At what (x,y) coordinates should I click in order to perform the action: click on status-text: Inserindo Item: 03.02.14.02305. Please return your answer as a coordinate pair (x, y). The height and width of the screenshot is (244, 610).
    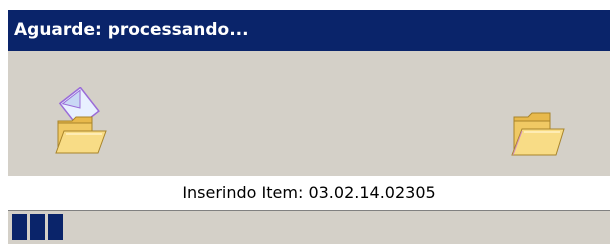
    Looking at the image, I should click on (309, 192).